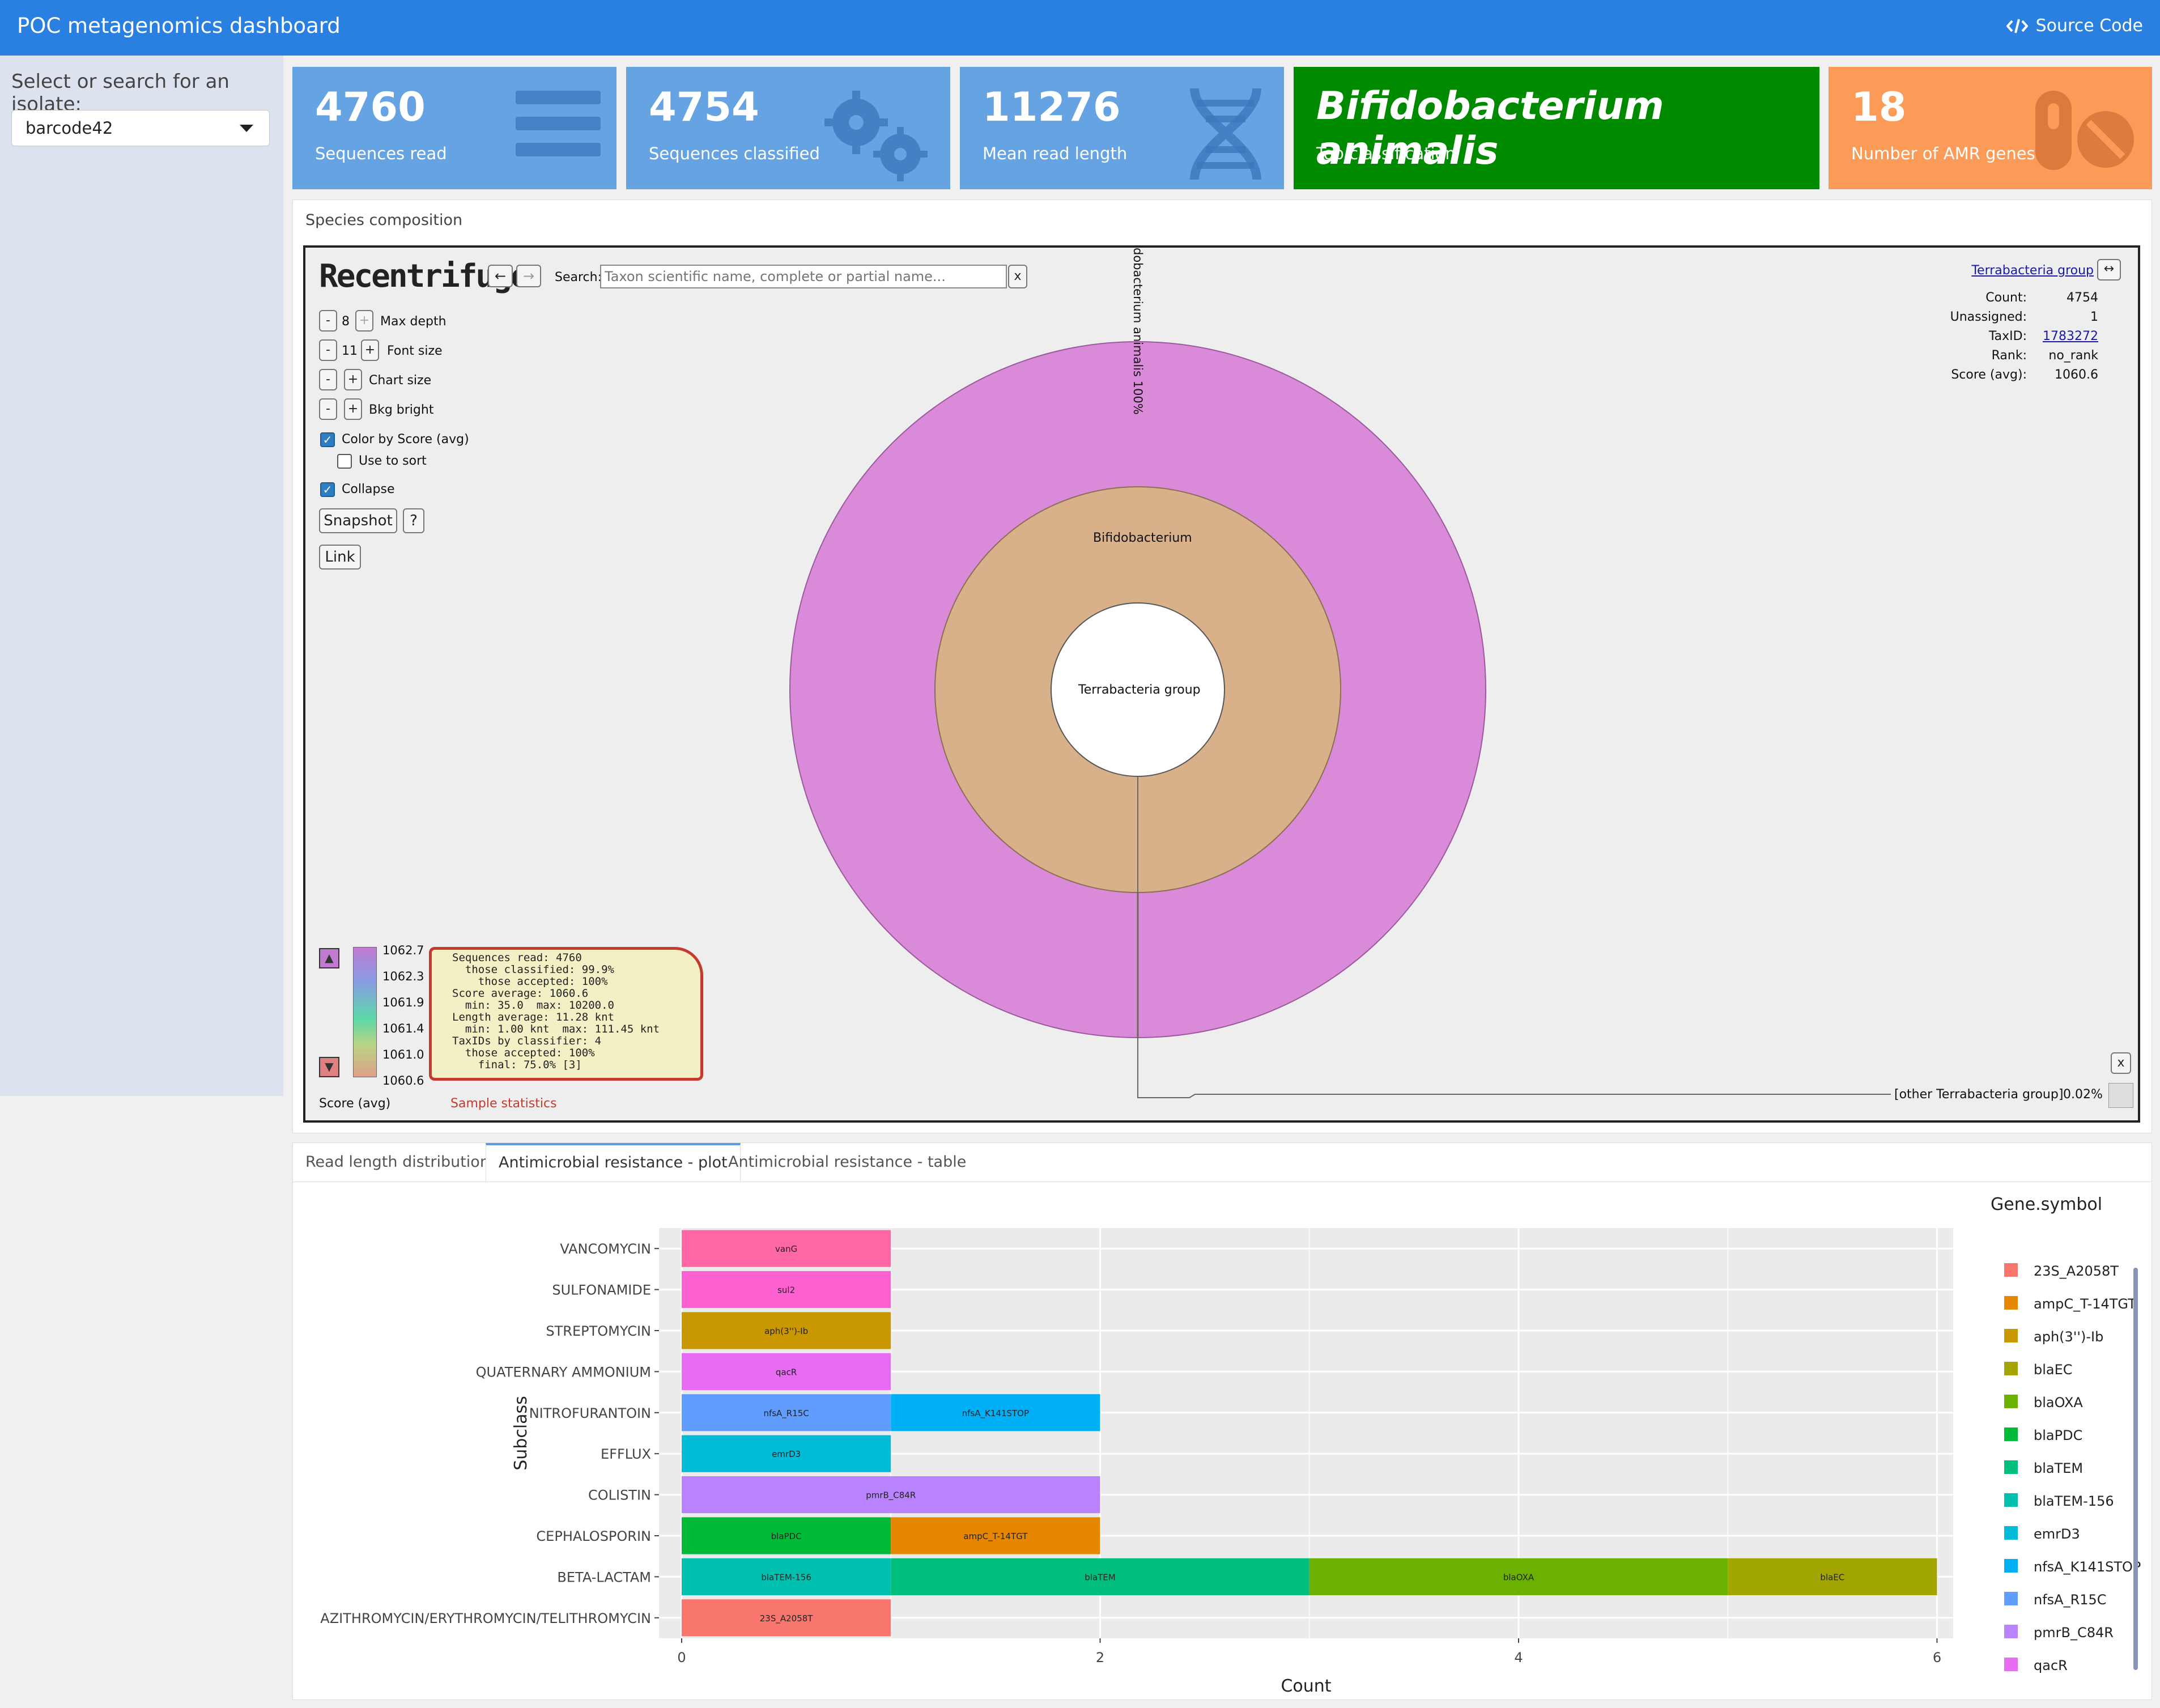  Describe the element at coordinates (246, 128) in the screenshot. I see `caret-down-icon` at that location.